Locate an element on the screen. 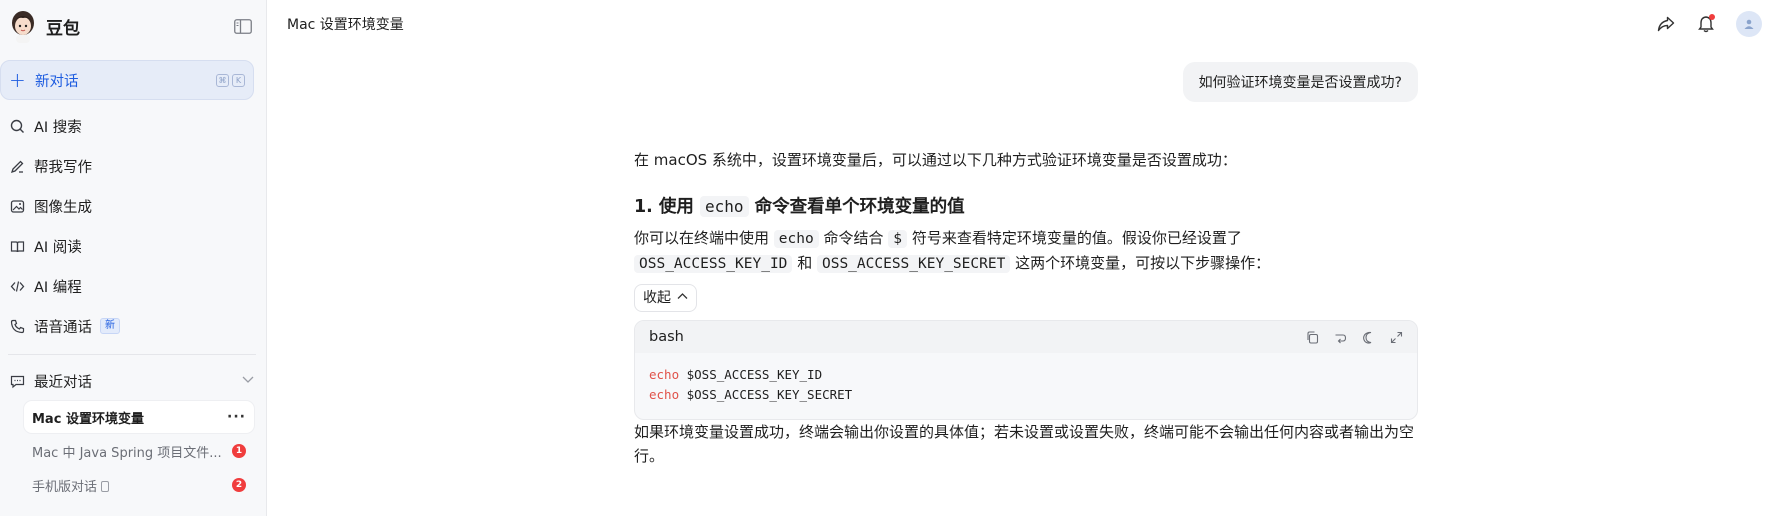 This screenshot has height=516, width=1782. sidebar-divider is located at coordinates (132, 354).